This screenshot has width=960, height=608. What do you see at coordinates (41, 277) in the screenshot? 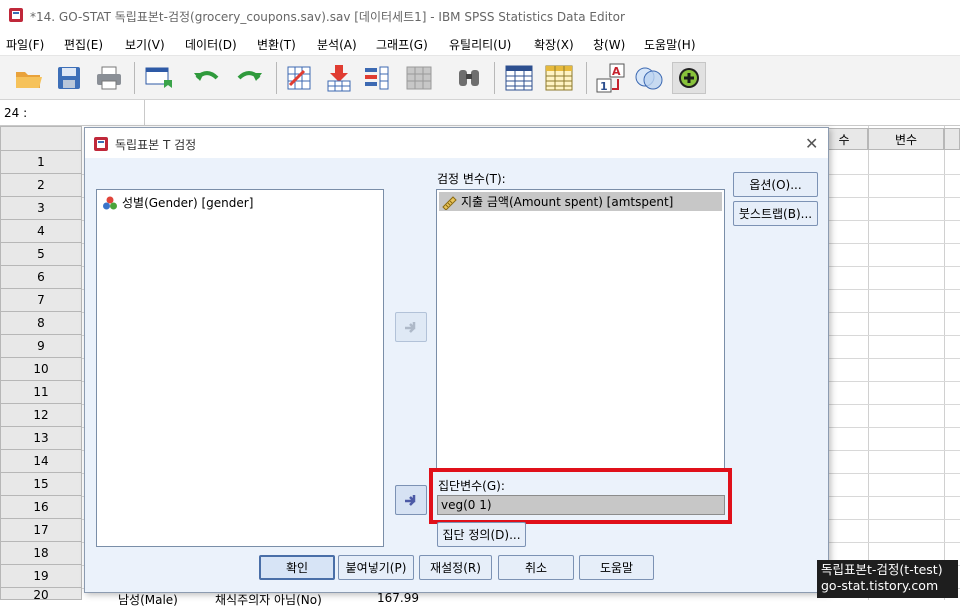
I see `row-header: 6` at bounding box center [41, 277].